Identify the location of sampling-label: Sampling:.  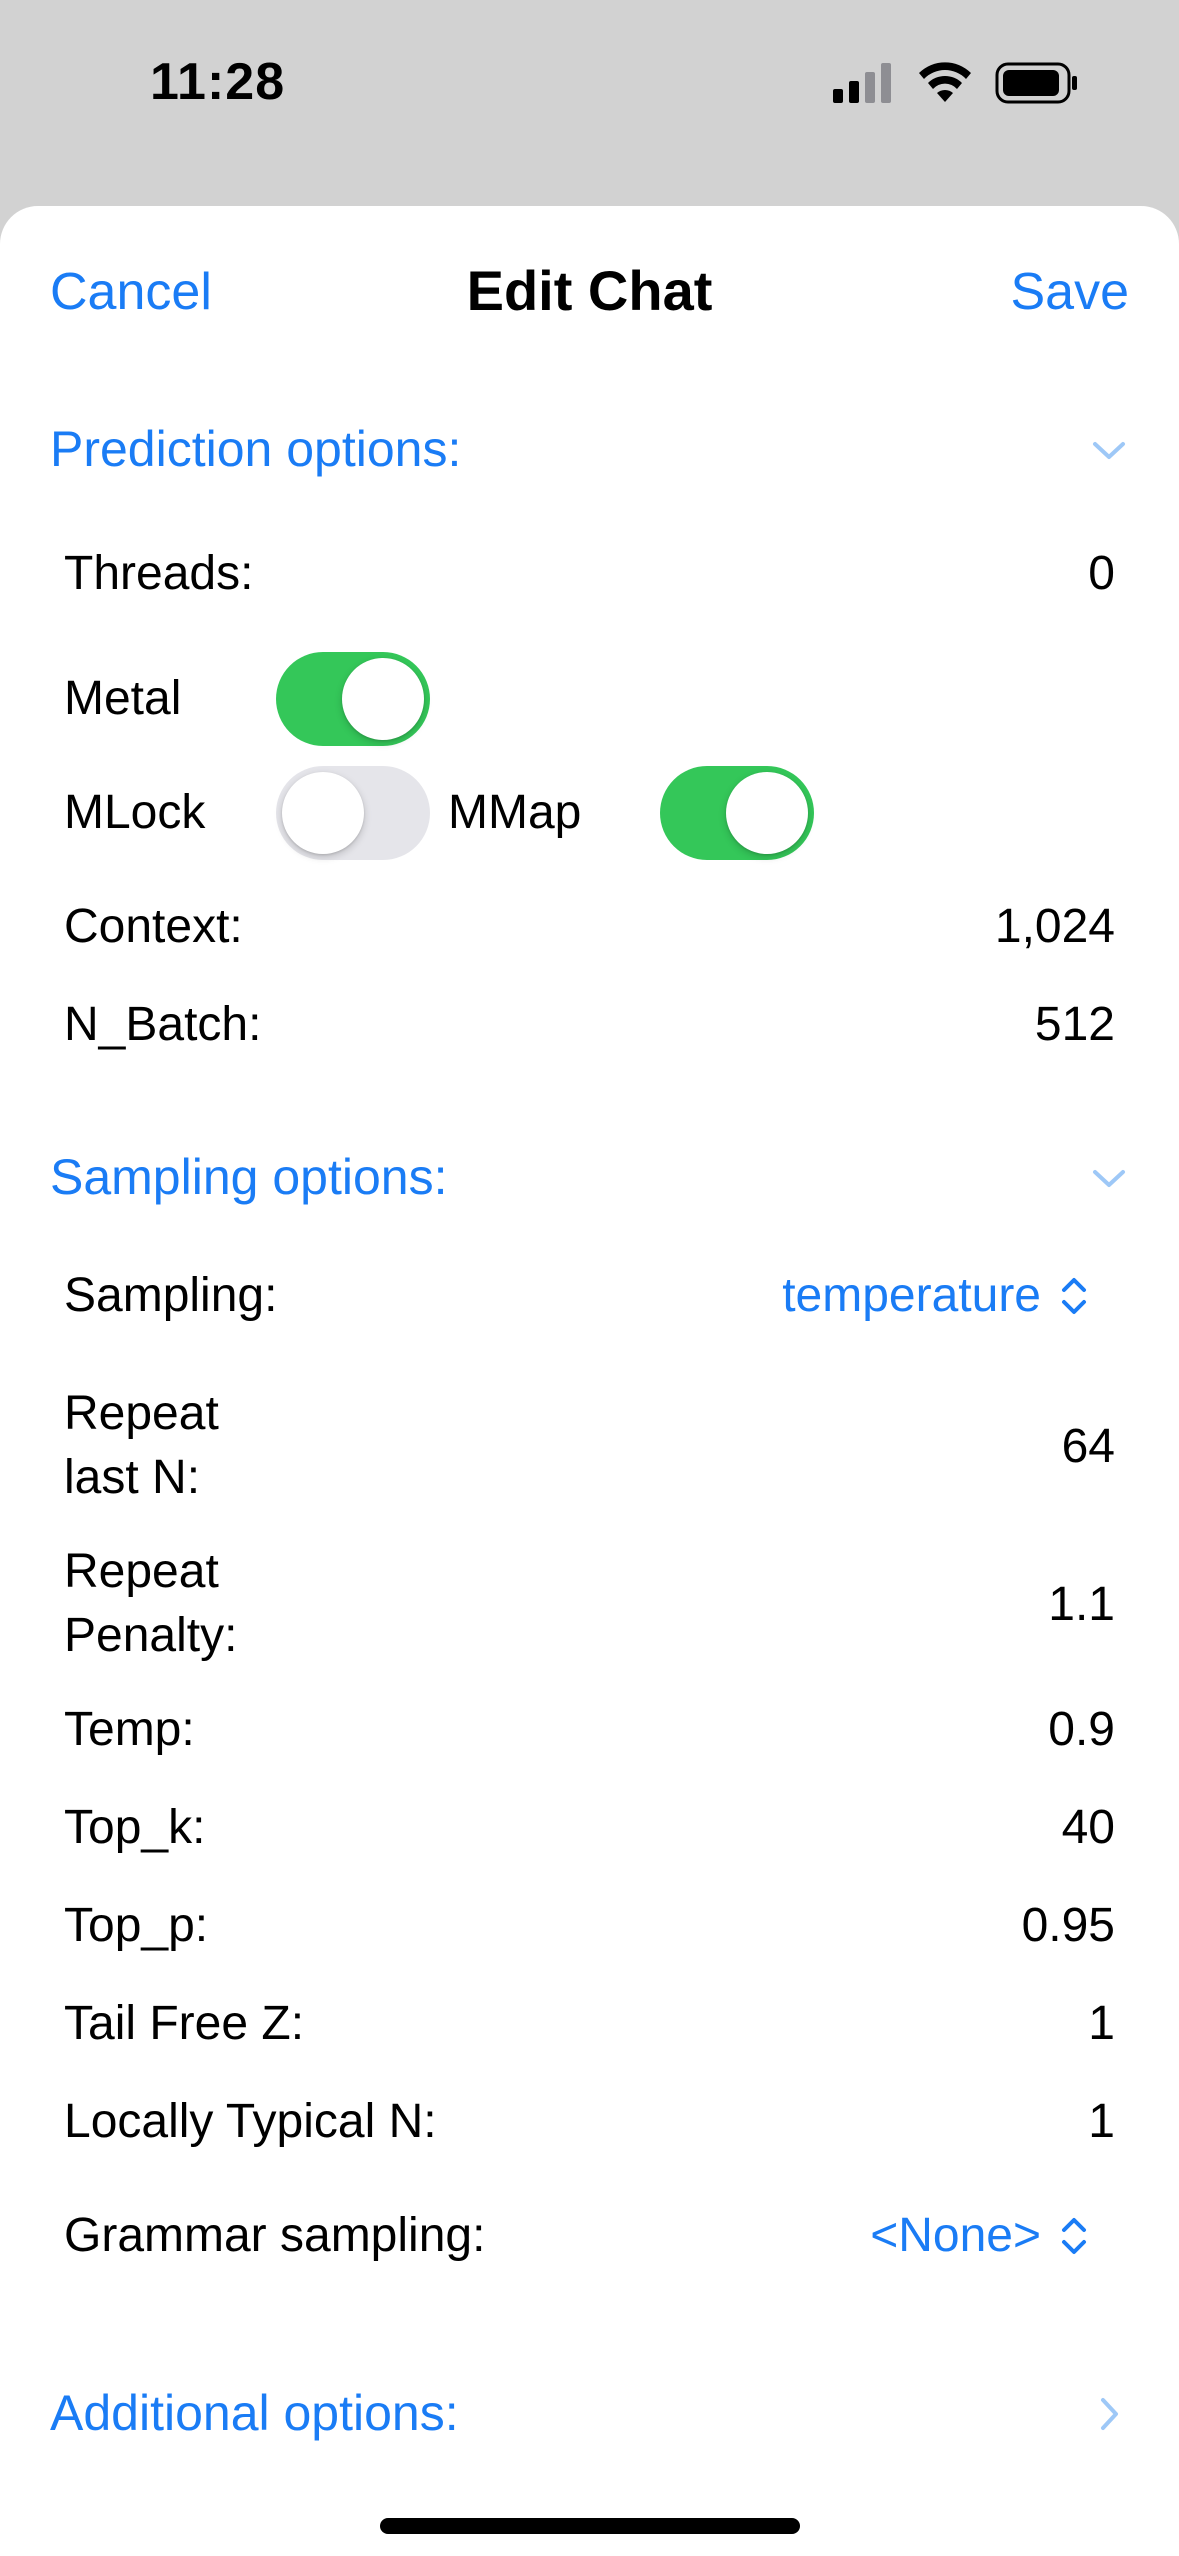
(171, 1295).